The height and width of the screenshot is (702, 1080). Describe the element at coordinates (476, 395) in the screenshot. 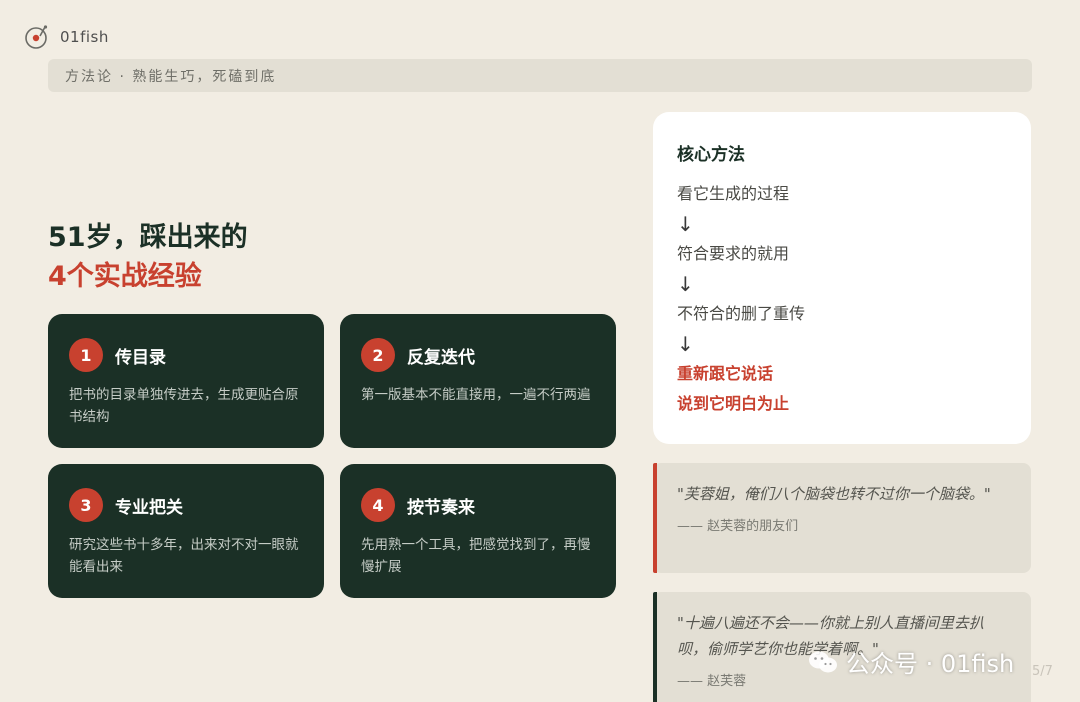

I see `card-description: 第一版基本不能直接用，一遍不行两遍` at that location.